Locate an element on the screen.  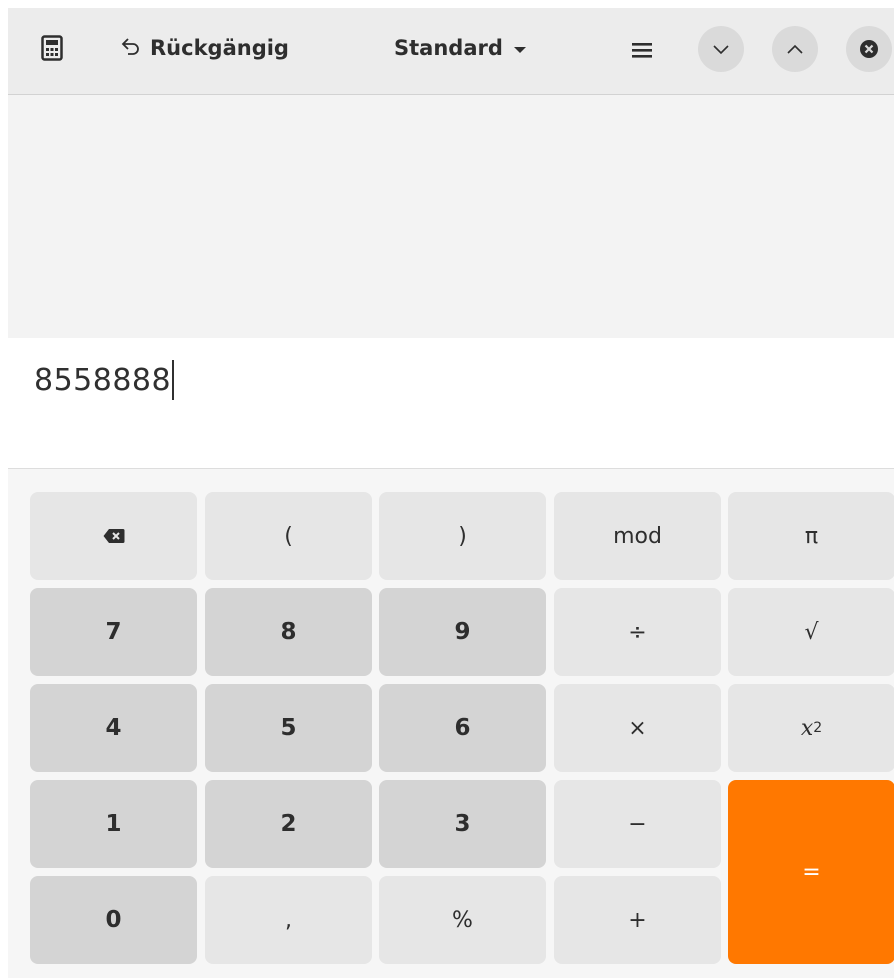
digit-2-button: 2 is located at coordinates (288, 824).